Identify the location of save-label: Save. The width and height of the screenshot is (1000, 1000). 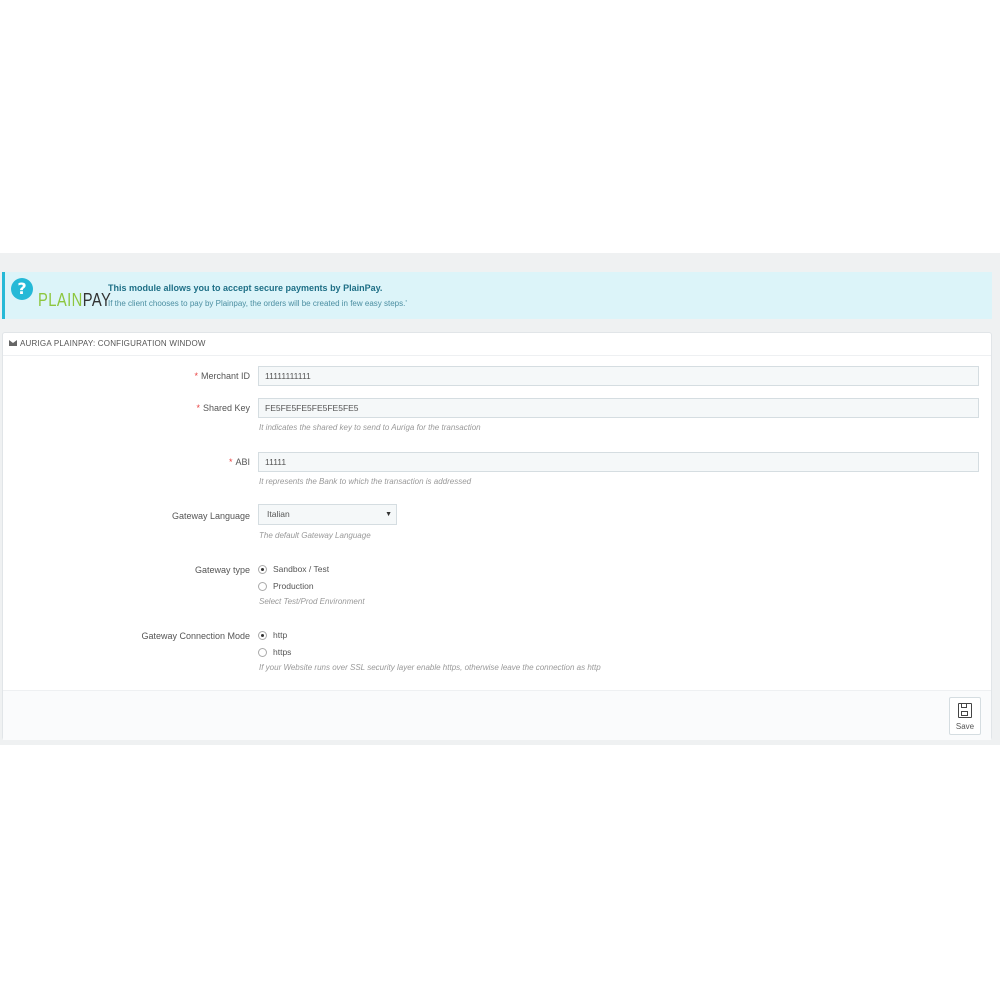
(965, 726).